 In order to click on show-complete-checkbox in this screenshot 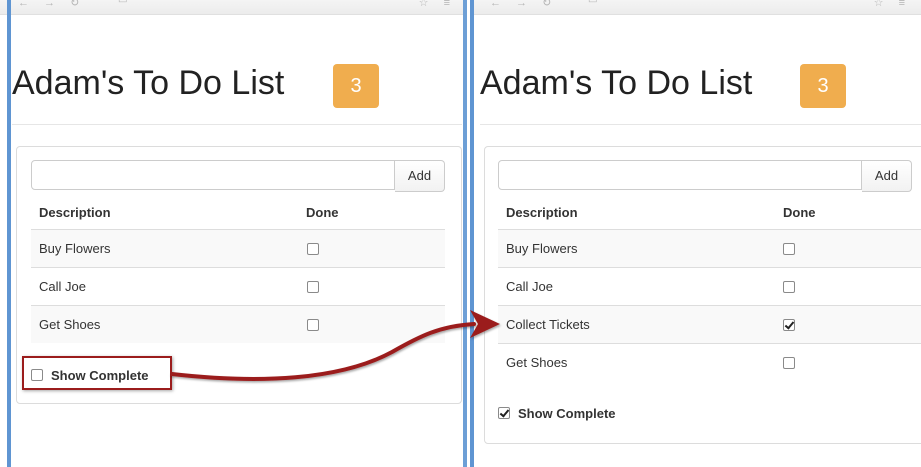, I will do `click(504, 413)`.